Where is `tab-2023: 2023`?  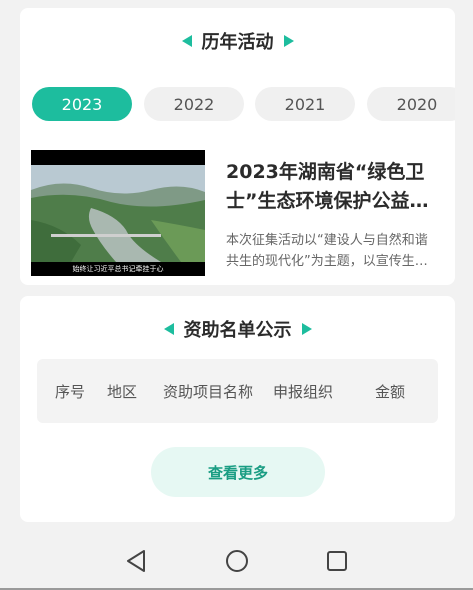 tab-2023: 2023 is located at coordinates (82, 104).